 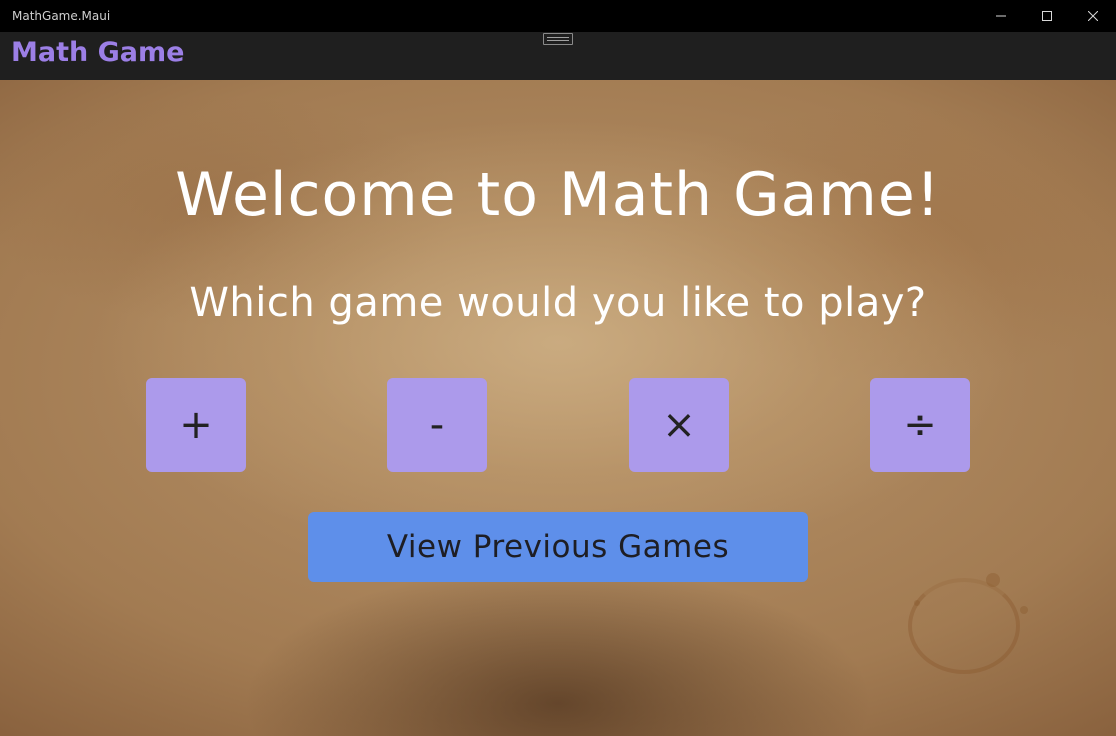 What do you see at coordinates (558, 303) in the screenshot?
I see `game-question: Which game would you like to play?` at bounding box center [558, 303].